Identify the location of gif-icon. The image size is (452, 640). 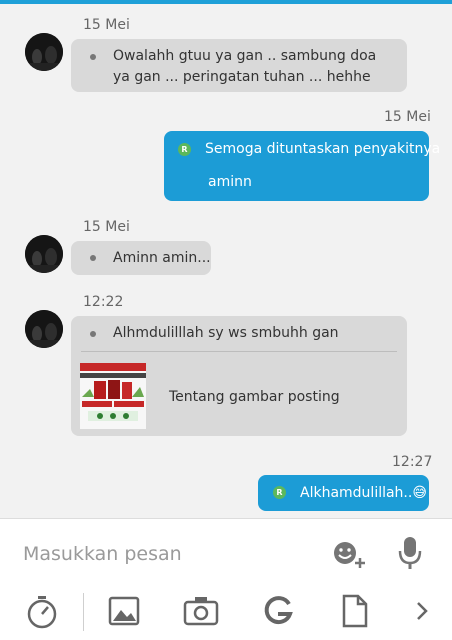
(278, 611).